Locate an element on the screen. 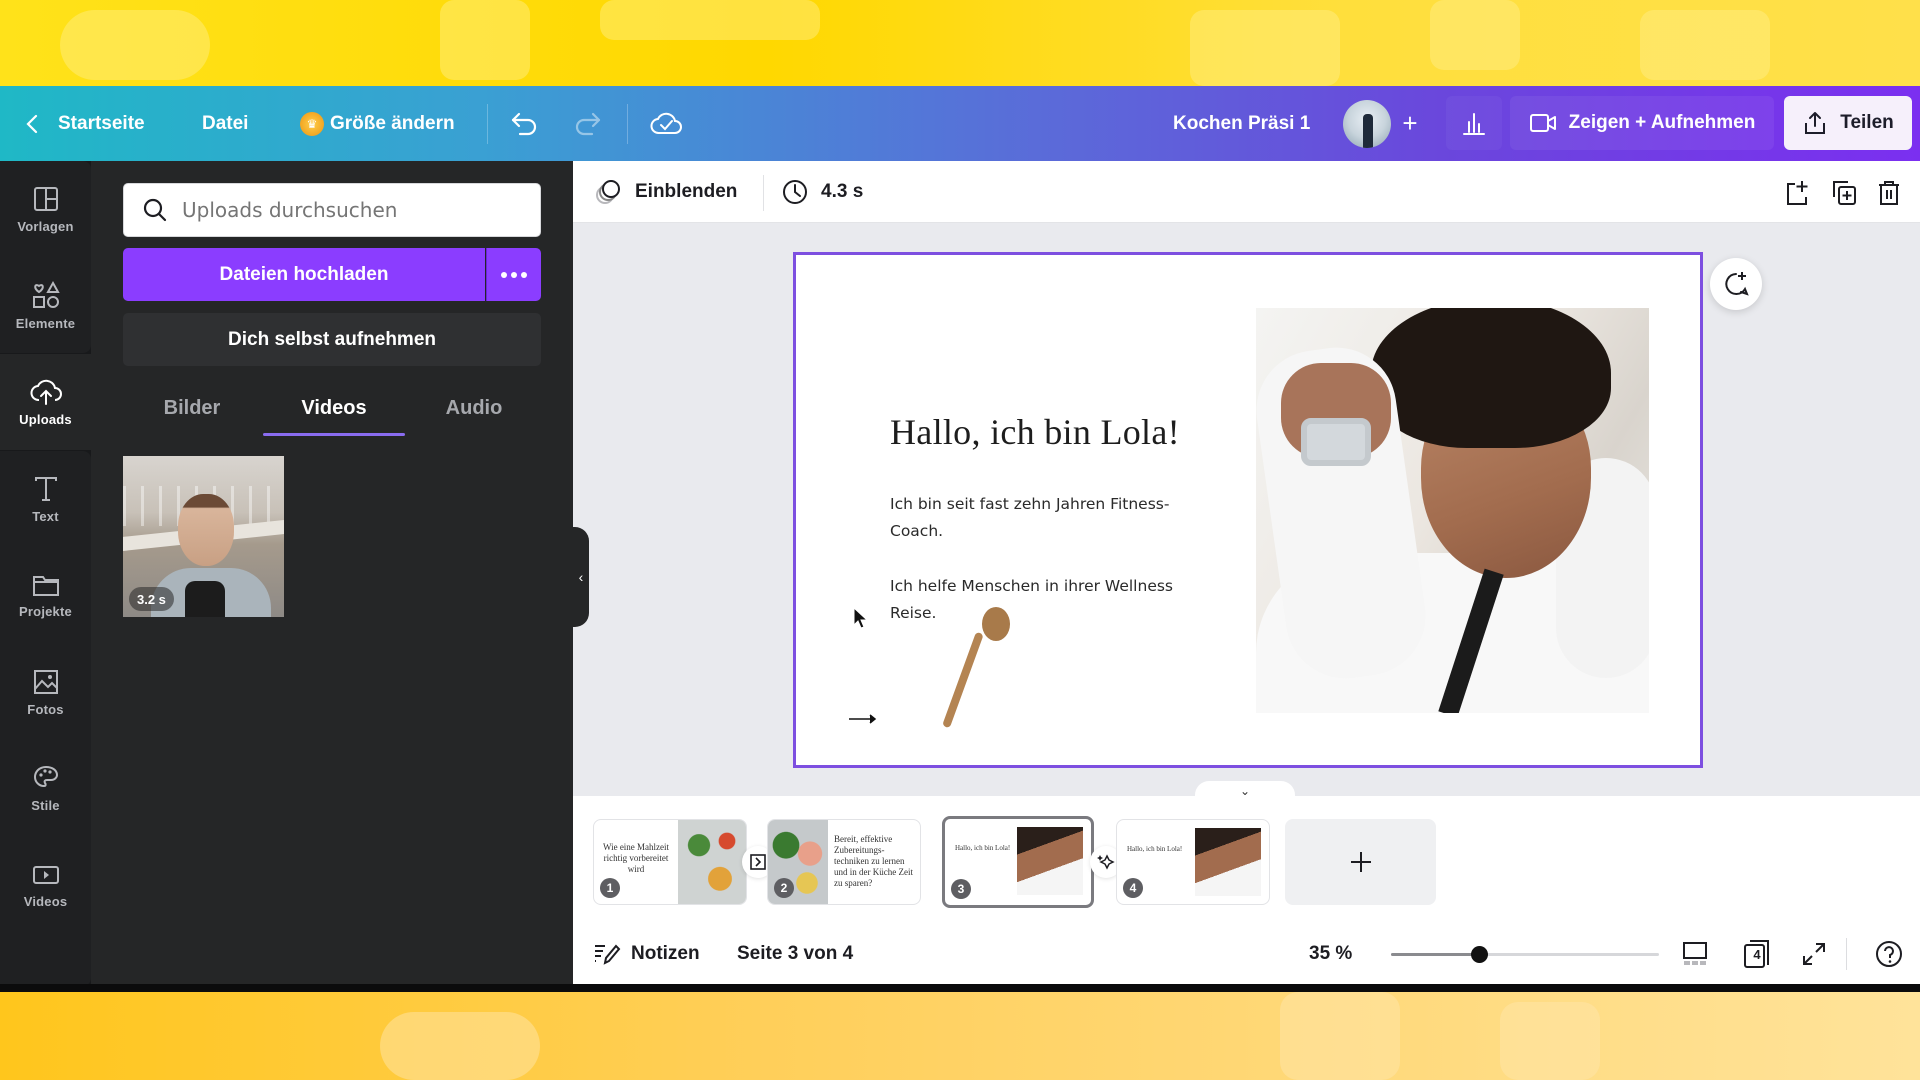  zoom-percentage: 35 % is located at coordinates (1330, 954).